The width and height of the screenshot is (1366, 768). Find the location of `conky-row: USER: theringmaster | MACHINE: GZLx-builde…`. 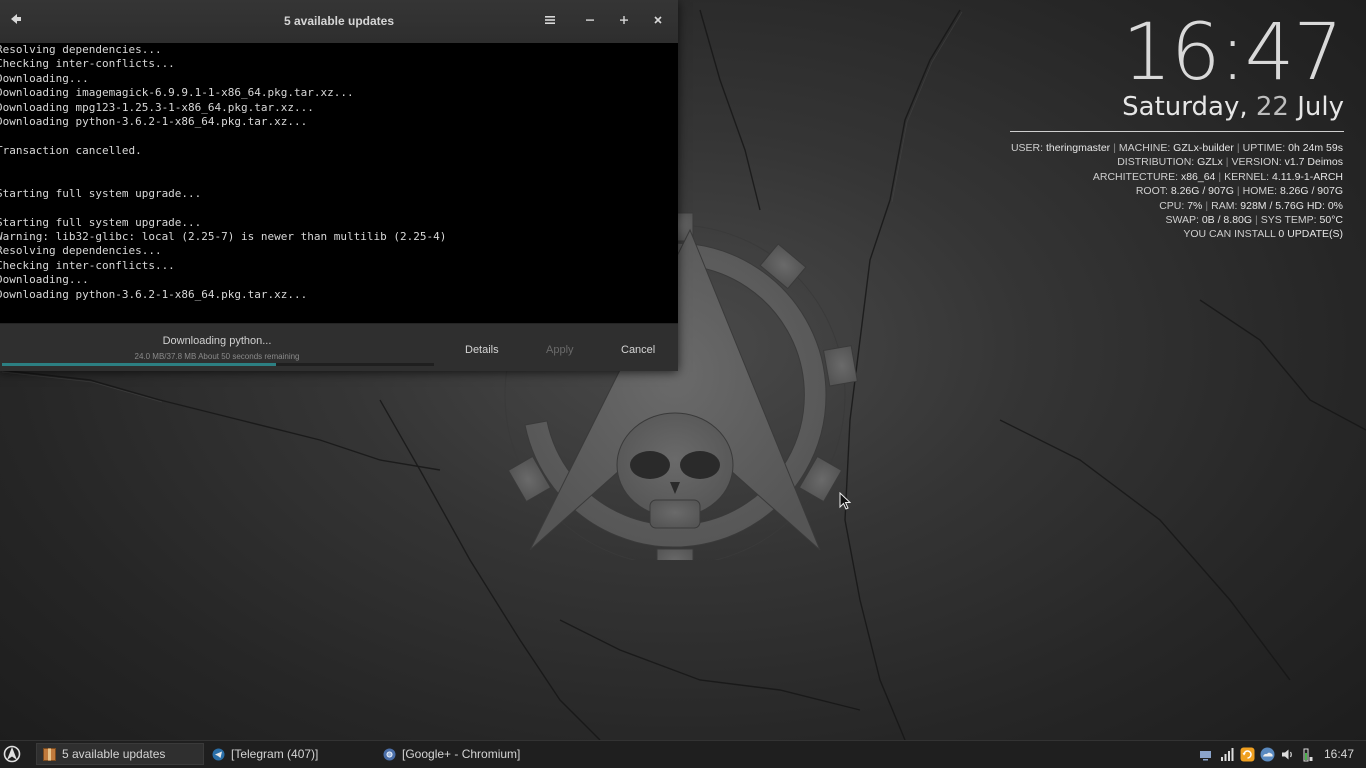

conky-row: USER: theringmaster | MACHINE: GZLx-builde… is located at coordinates (1177, 148).